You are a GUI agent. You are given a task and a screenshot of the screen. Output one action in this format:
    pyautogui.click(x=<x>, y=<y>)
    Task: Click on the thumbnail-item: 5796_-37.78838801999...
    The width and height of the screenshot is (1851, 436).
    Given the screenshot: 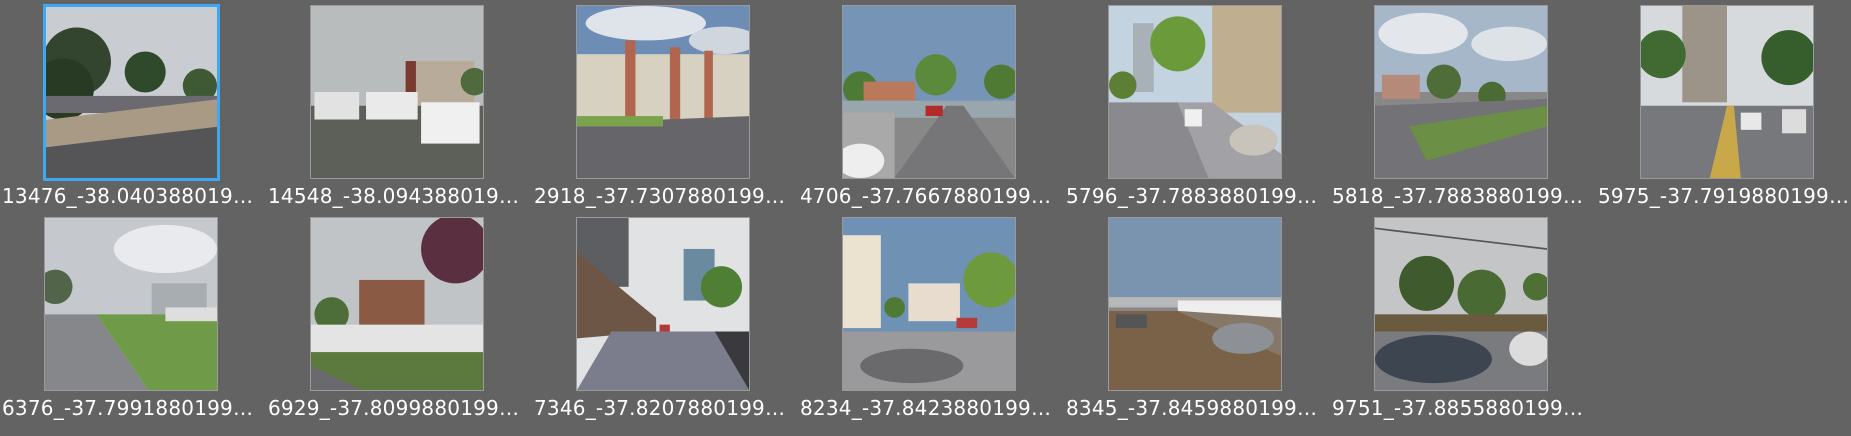 What is the action you would take?
    pyautogui.click(x=1197, y=105)
    